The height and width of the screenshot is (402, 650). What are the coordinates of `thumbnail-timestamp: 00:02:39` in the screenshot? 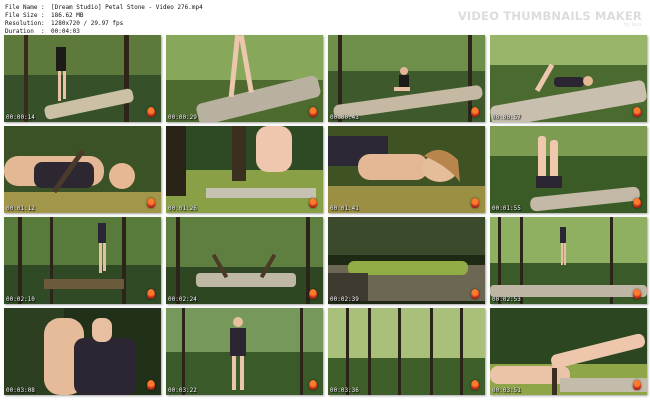 It's located at (344, 299).